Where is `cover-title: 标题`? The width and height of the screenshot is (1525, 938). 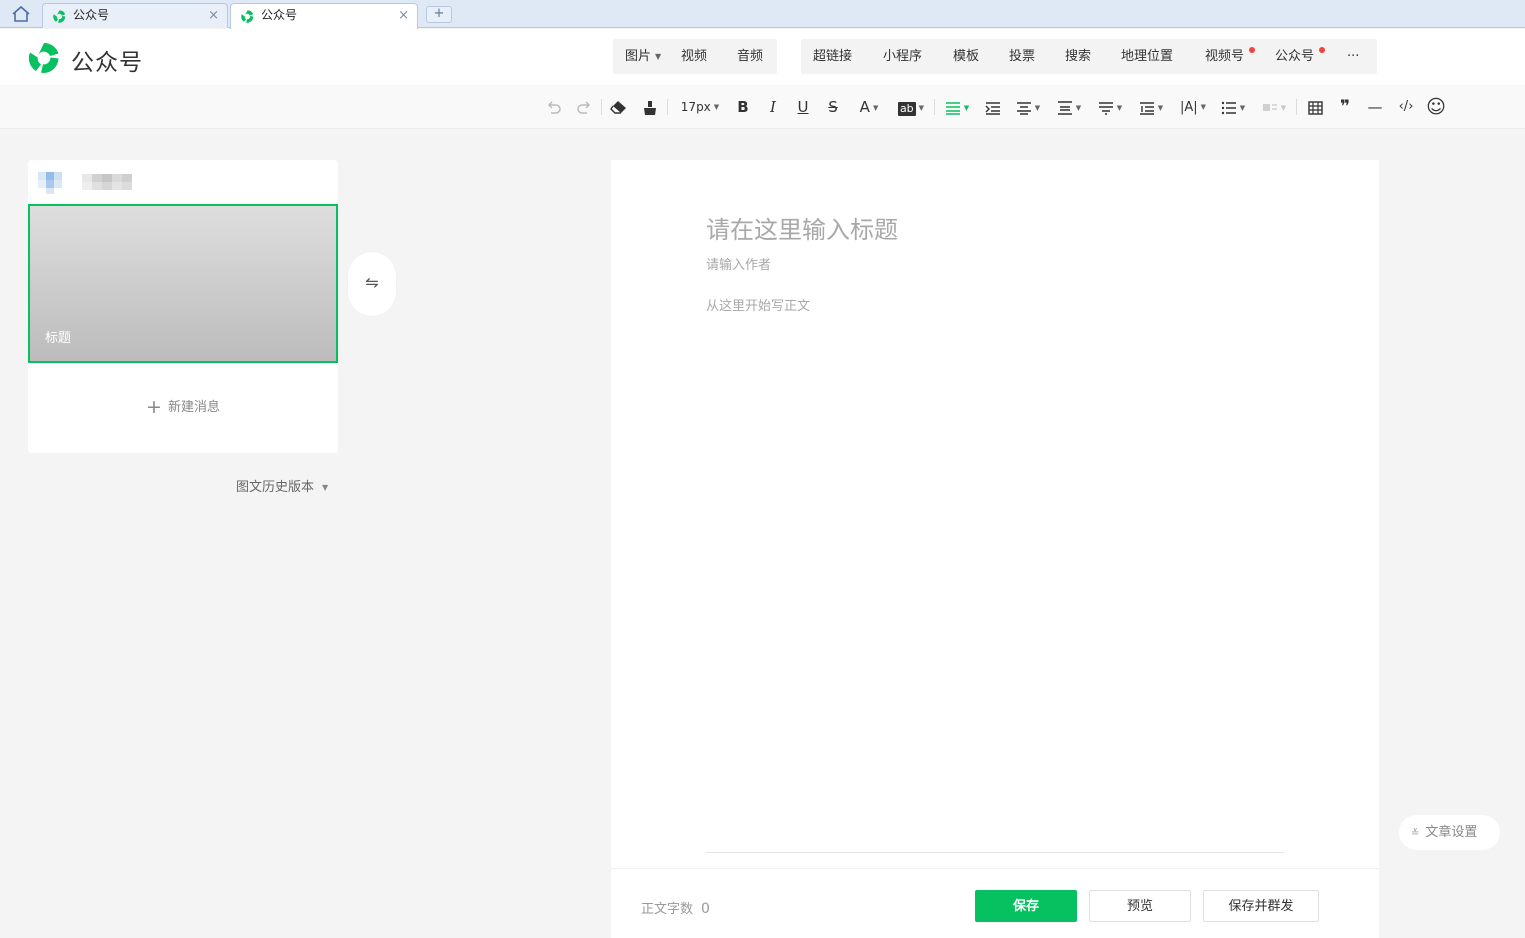 cover-title: 标题 is located at coordinates (58, 338).